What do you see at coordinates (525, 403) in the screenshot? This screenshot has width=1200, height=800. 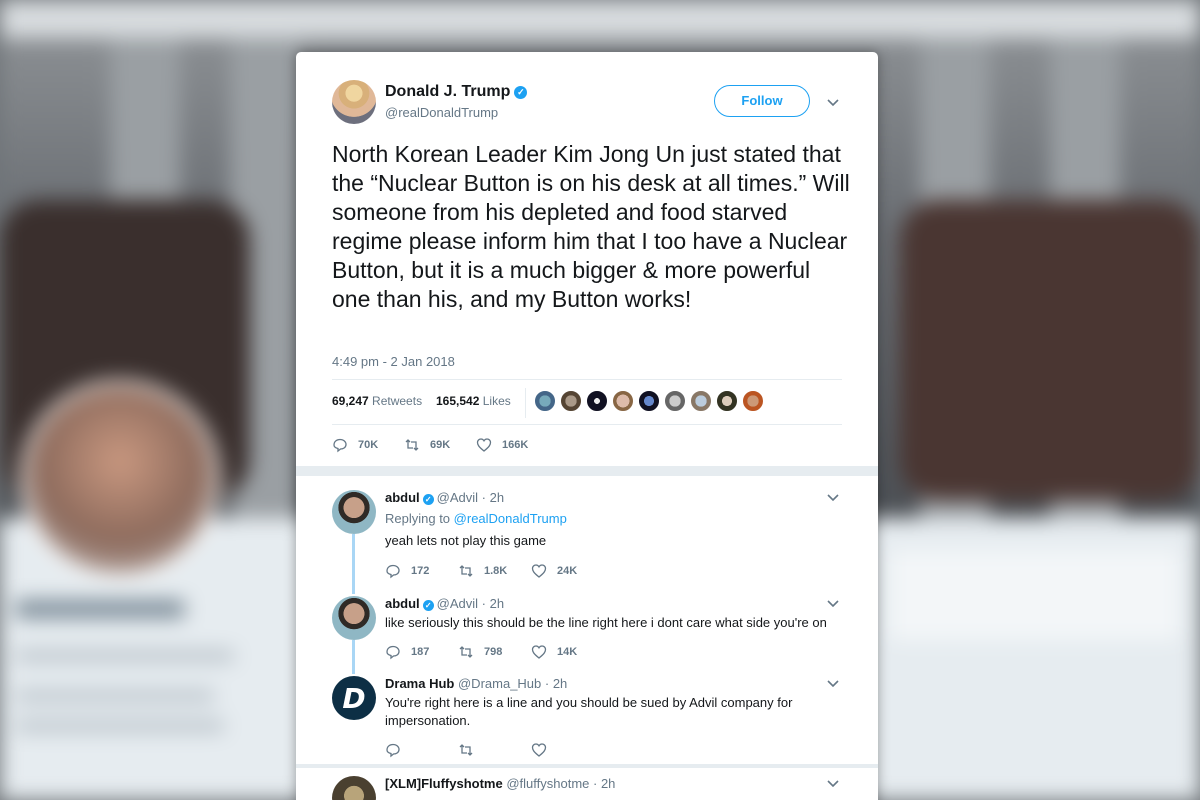 I see `stats-divider` at bounding box center [525, 403].